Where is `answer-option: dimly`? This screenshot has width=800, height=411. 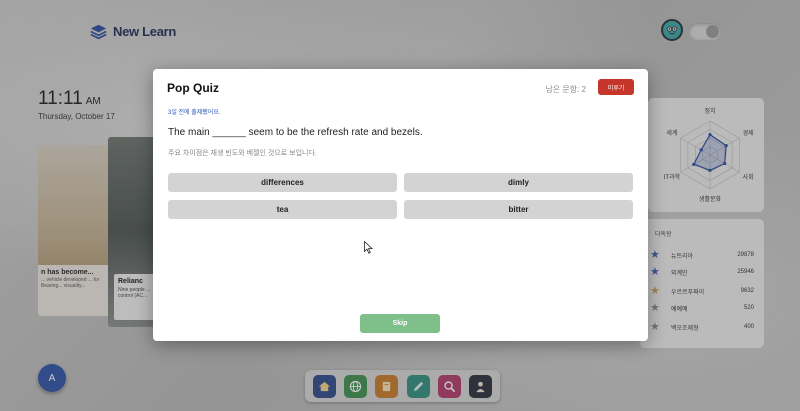 answer-option: dimly is located at coordinates (518, 182).